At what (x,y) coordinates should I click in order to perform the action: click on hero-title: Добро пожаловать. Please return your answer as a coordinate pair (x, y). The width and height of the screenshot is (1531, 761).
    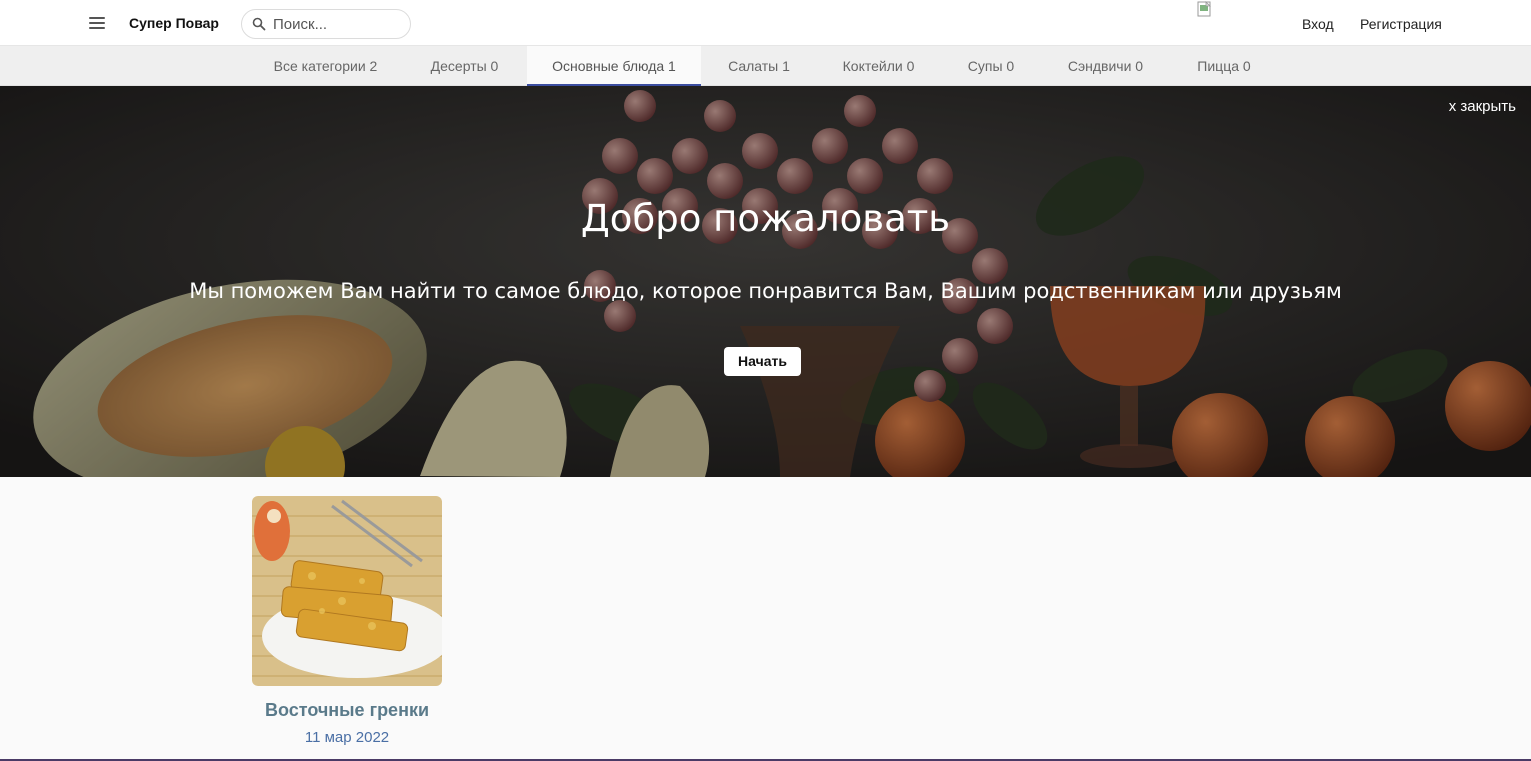
    Looking at the image, I should click on (765, 218).